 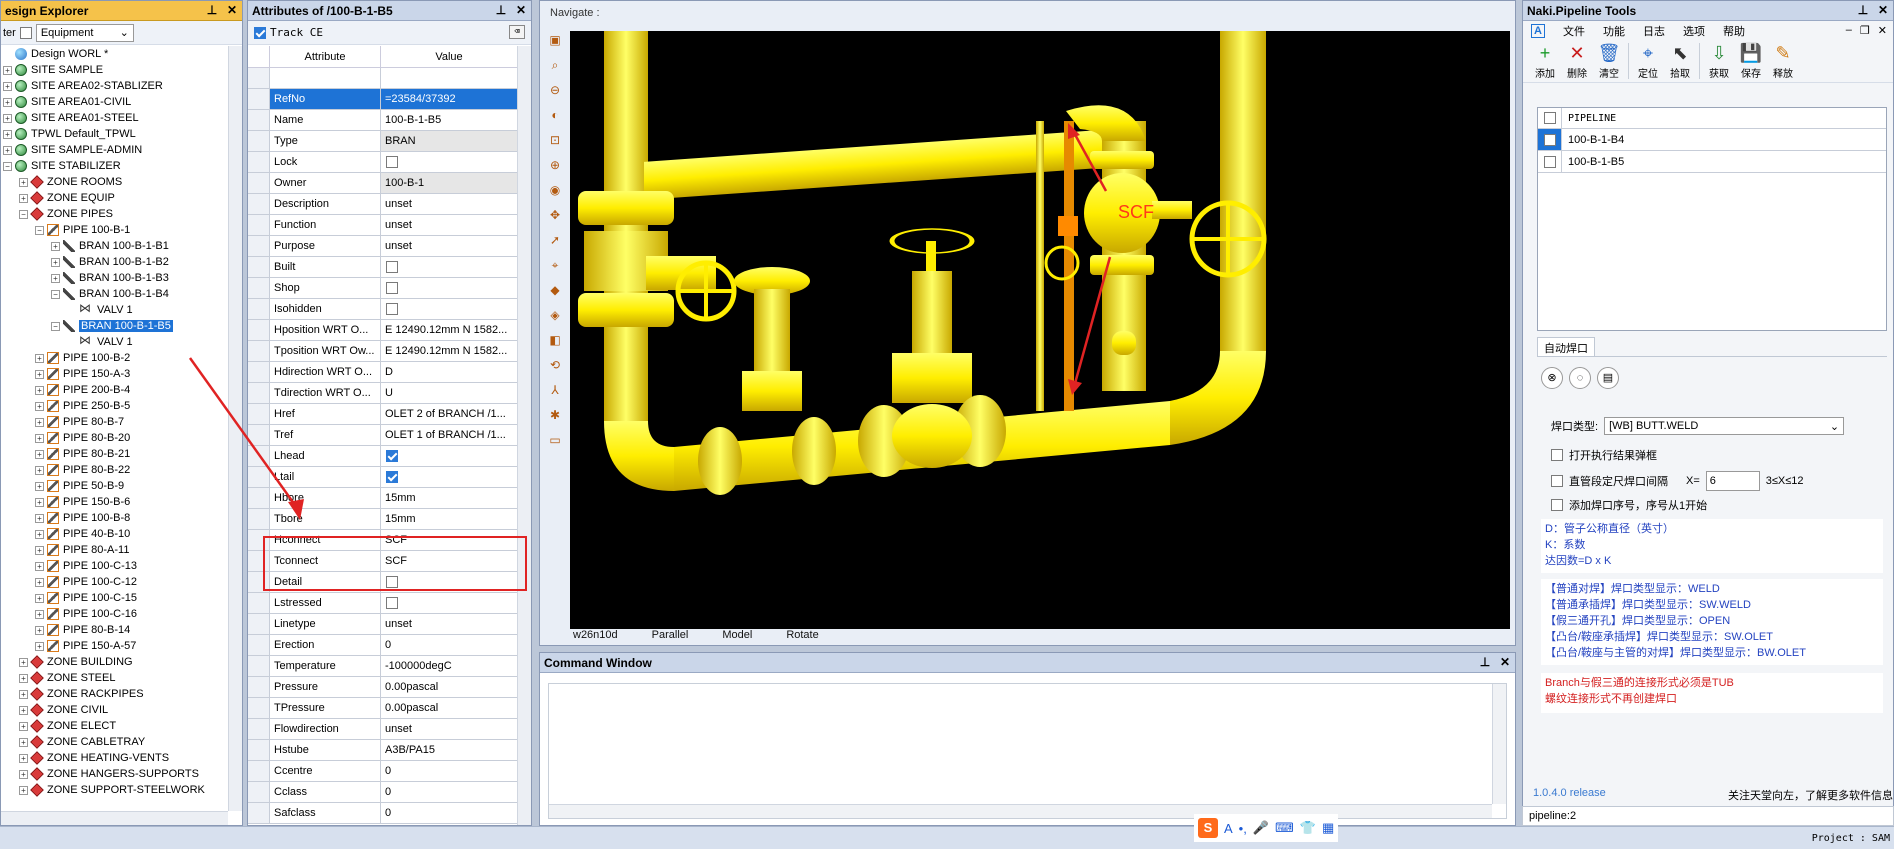 What do you see at coordinates (1566, 347) in the screenshot?
I see `tab-auto-weld: 自动焊口` at bounding box center [1566, 347].